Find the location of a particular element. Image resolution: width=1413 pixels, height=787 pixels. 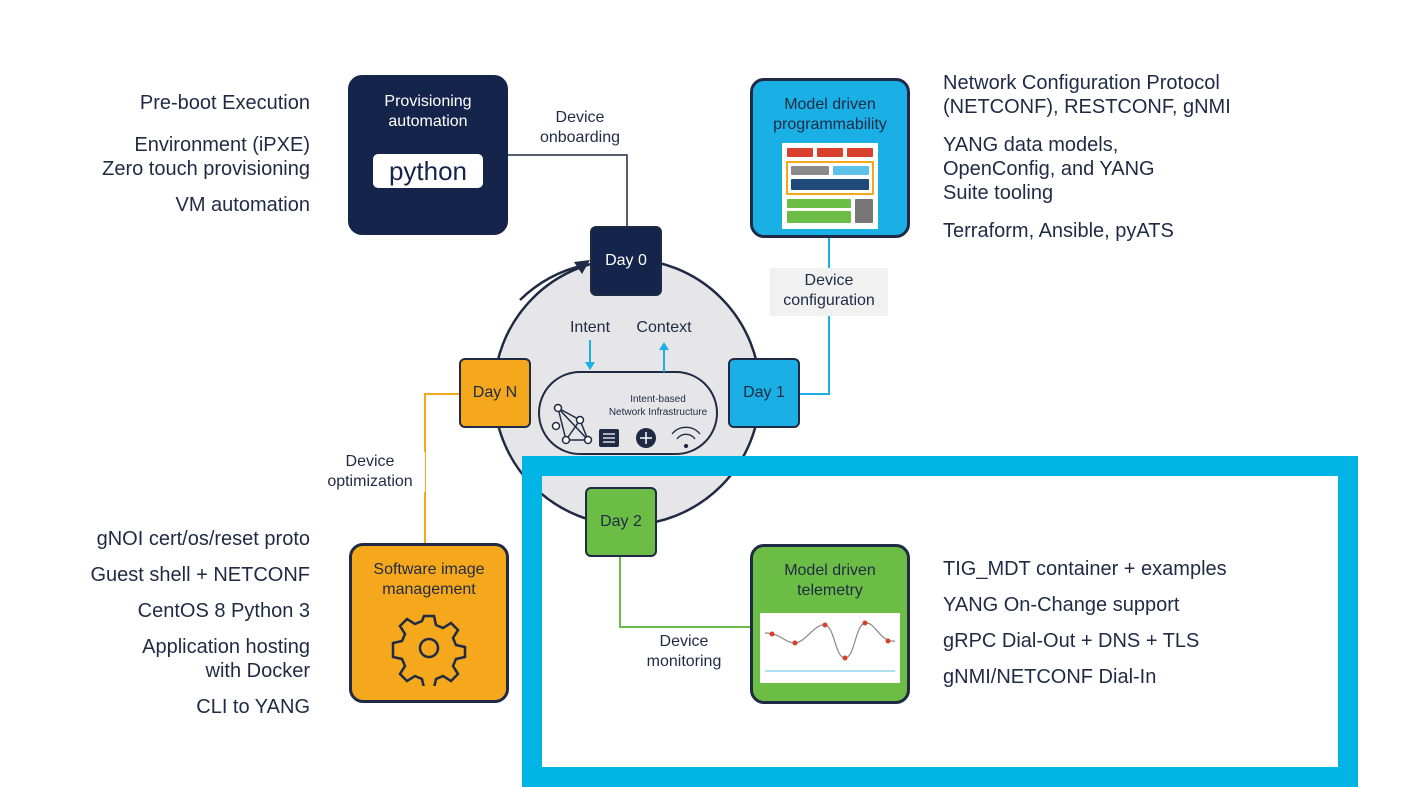

day-0-node: Day 0 is located at coordinates (626, 261).